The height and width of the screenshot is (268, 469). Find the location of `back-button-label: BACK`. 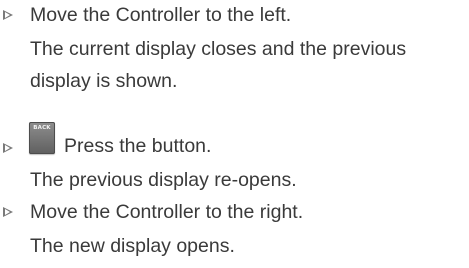

back-button-label: BACK is located at coordinates (42, 128).